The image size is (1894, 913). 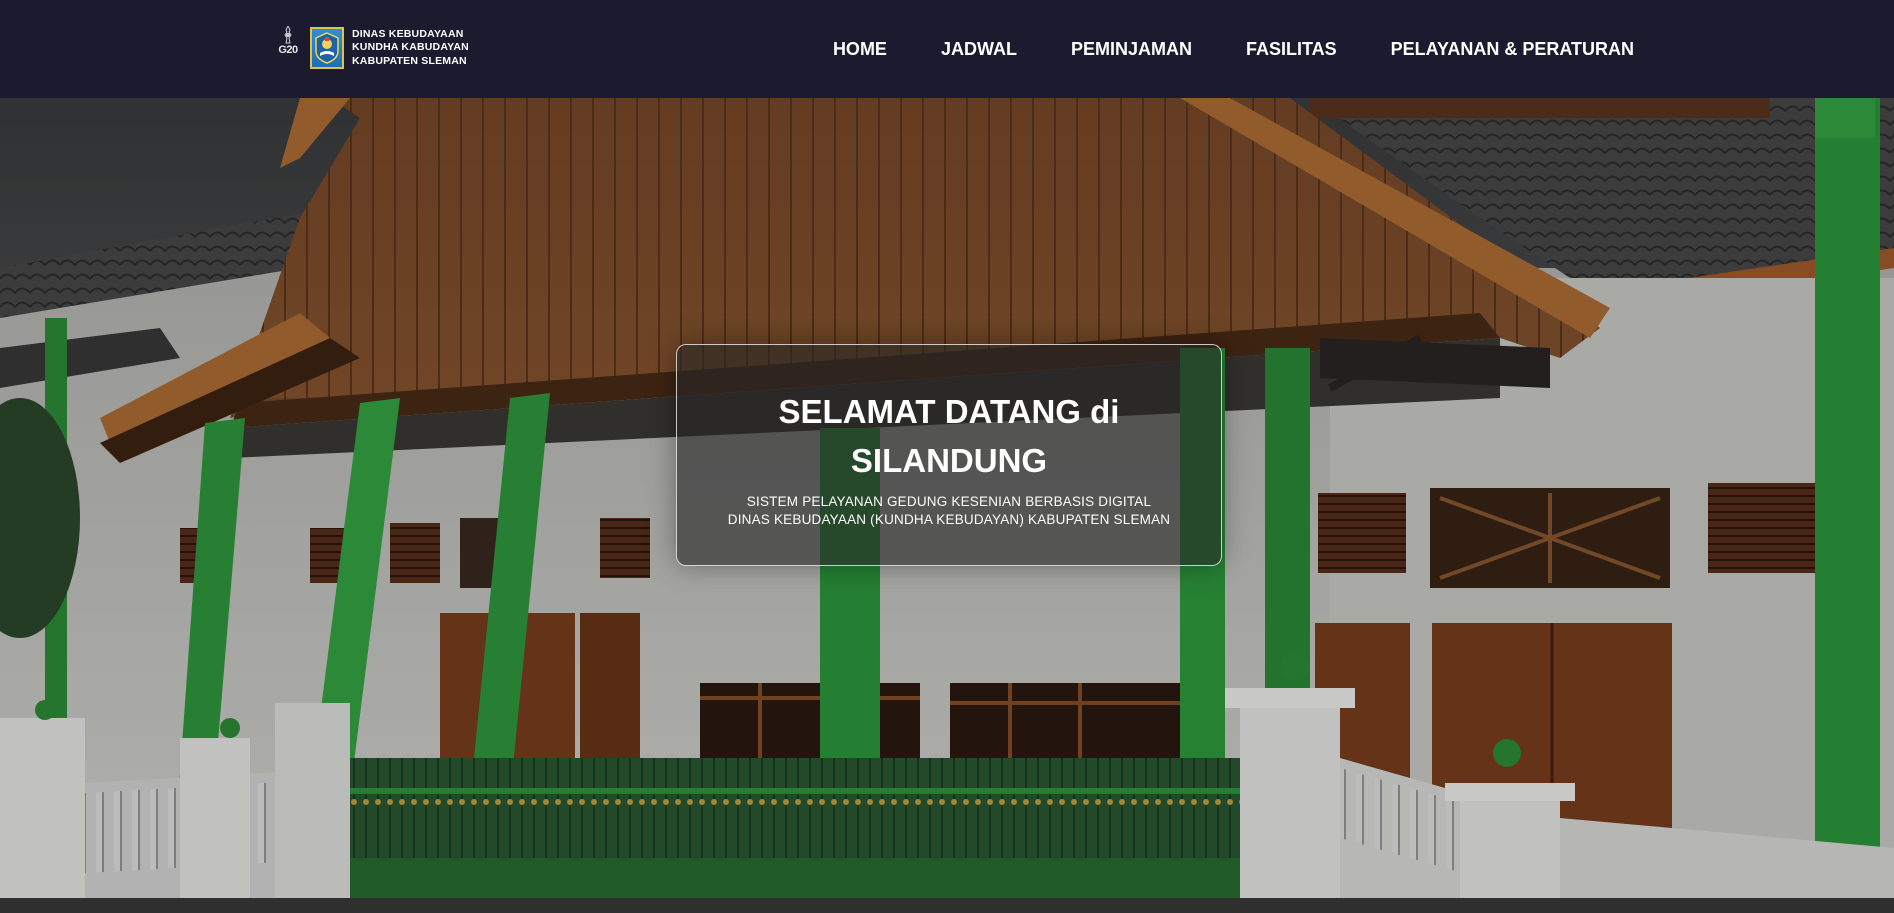 What do you see at coordinates (1291, 49) in the screenshot?
I see `nav-fasilitas: FASILITAS` at bounding box center [1291, 49].